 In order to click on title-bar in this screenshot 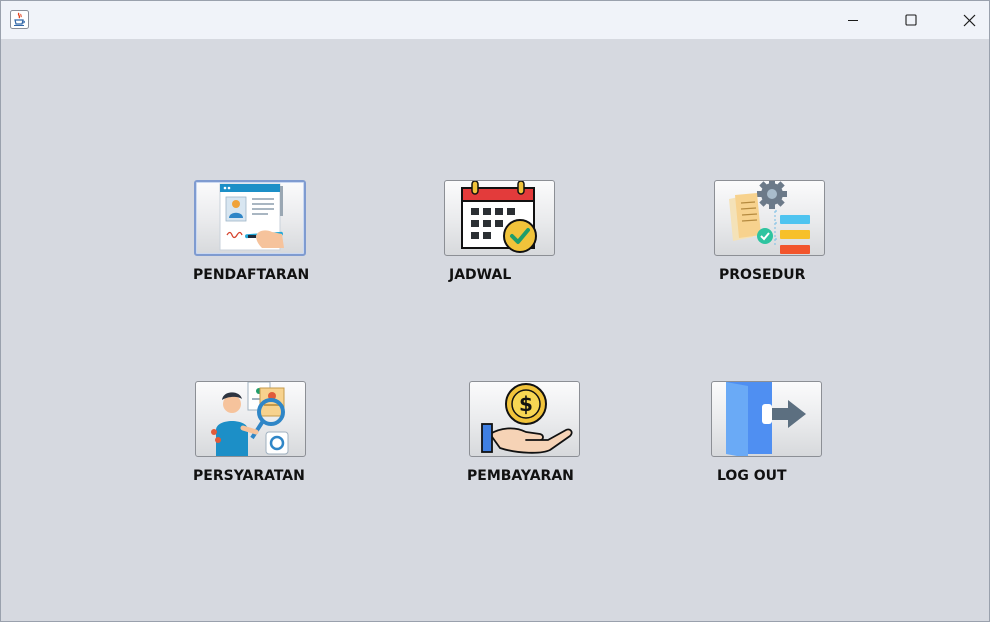, I will do `click(495, 20)`.